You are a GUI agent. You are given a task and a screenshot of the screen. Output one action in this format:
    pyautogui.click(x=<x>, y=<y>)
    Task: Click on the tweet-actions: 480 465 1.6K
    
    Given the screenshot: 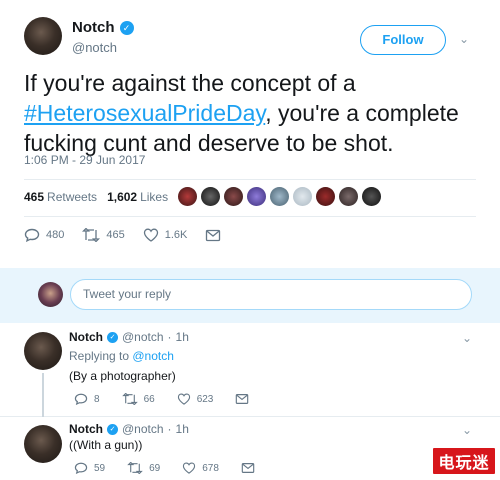 What is the action you would take?
    pyautogui.click(x=131, y=235)
    